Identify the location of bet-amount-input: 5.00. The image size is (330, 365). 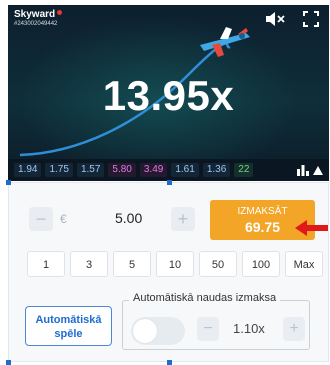
(128, 218).